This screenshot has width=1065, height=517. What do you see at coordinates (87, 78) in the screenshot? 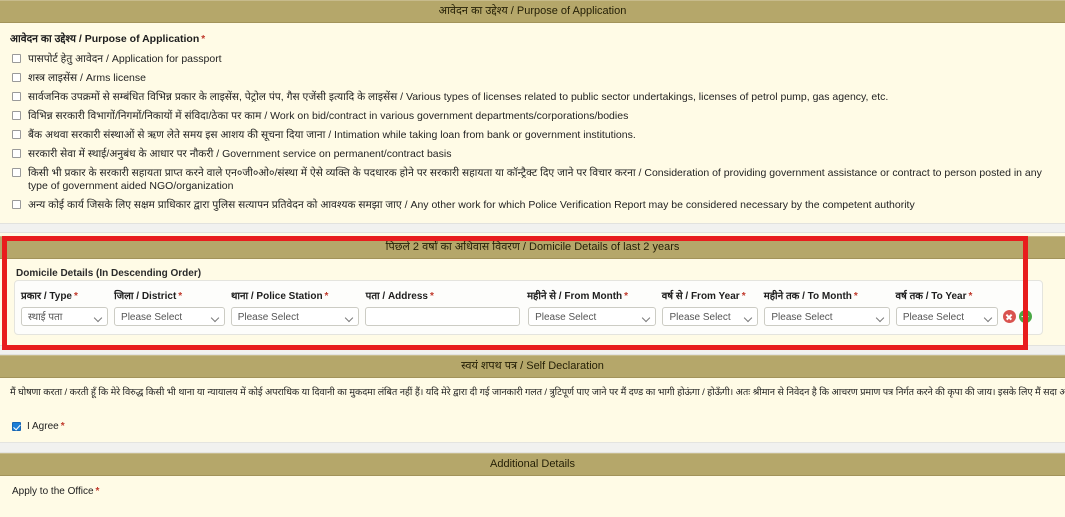
I see `purpose-option-label: शस्त्र लाइसेंस / Arms license` at bounding box center [87, 78].